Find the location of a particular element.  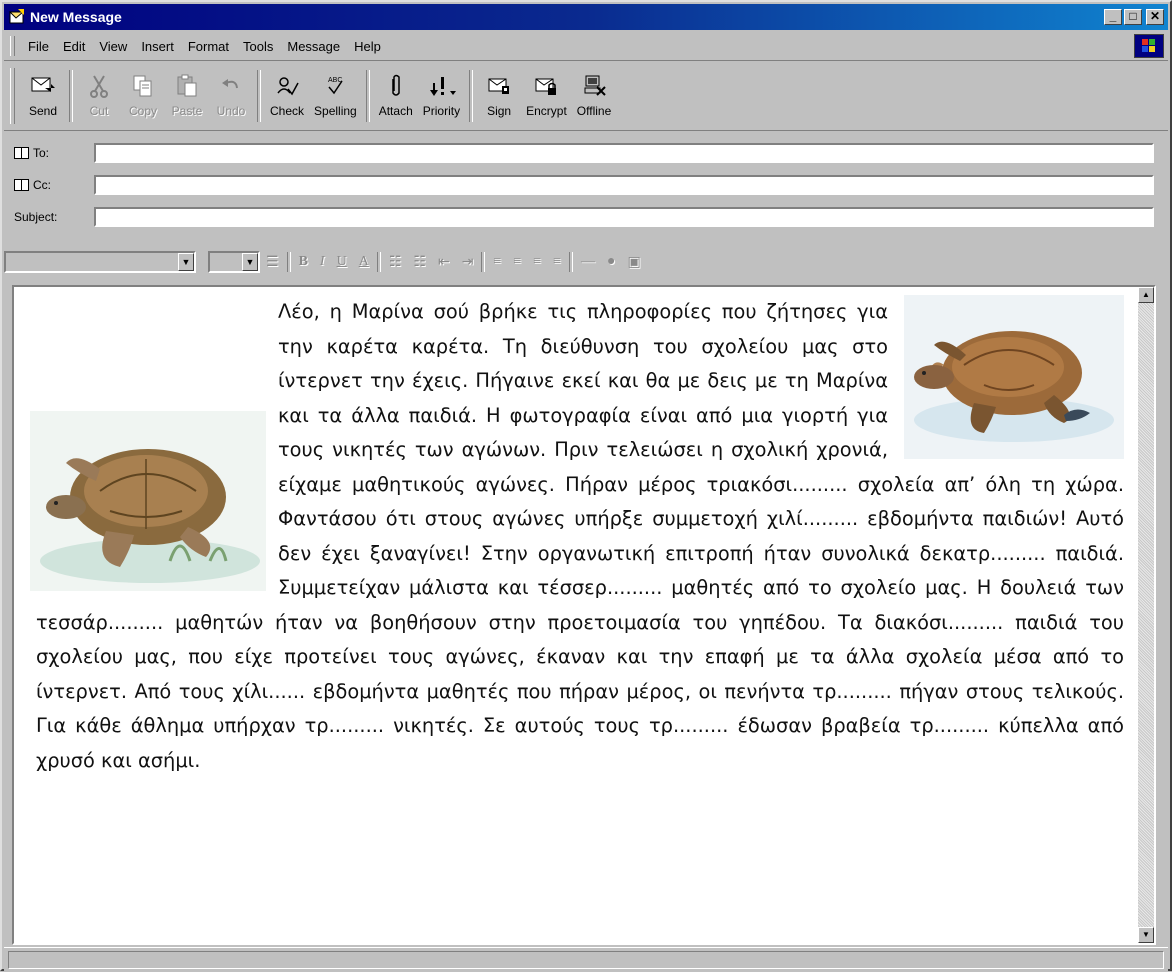

check-names-button: Check is located at coordinates (287, 91).